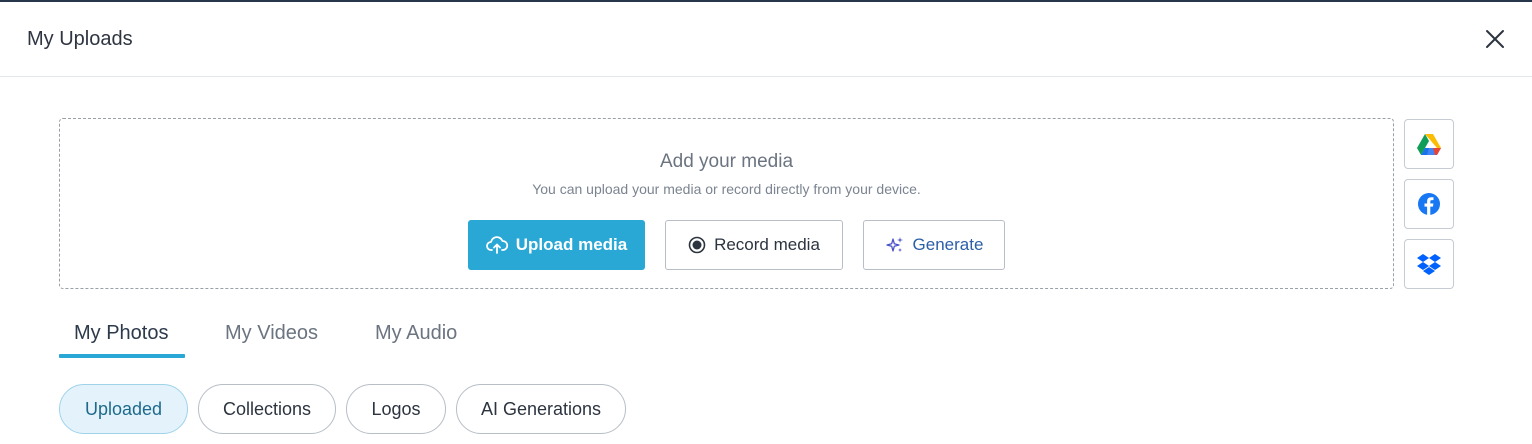  I want to click on filter-collections: Collections, so click(267, 409).